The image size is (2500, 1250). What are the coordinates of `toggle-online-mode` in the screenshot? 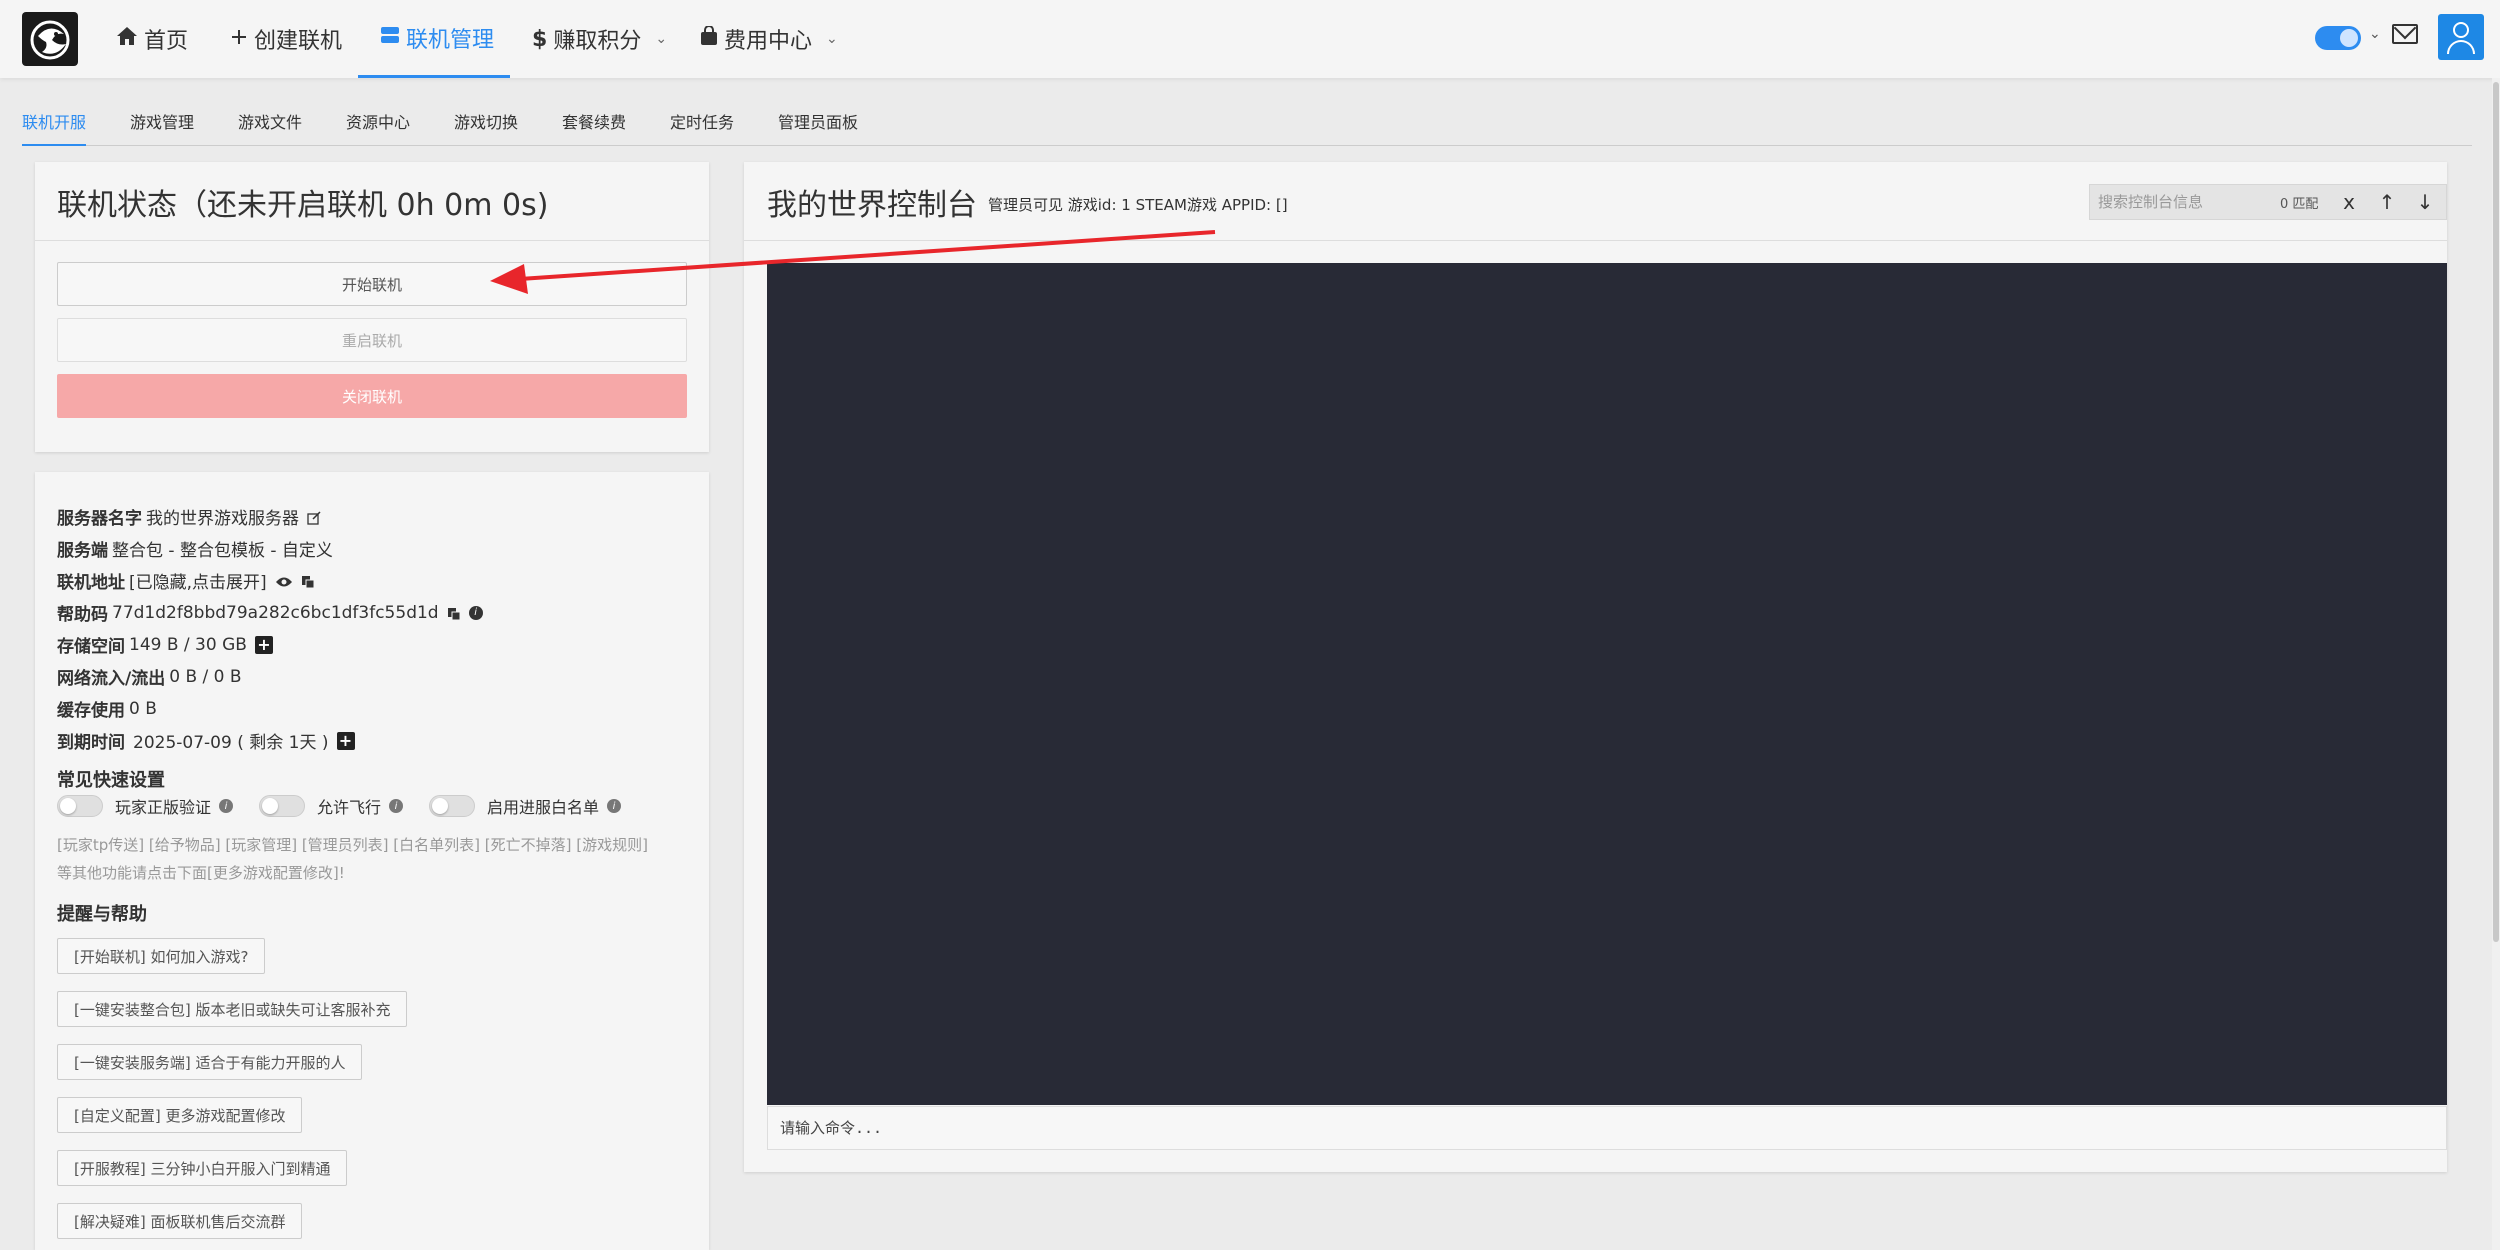 It's located at (80, 806).